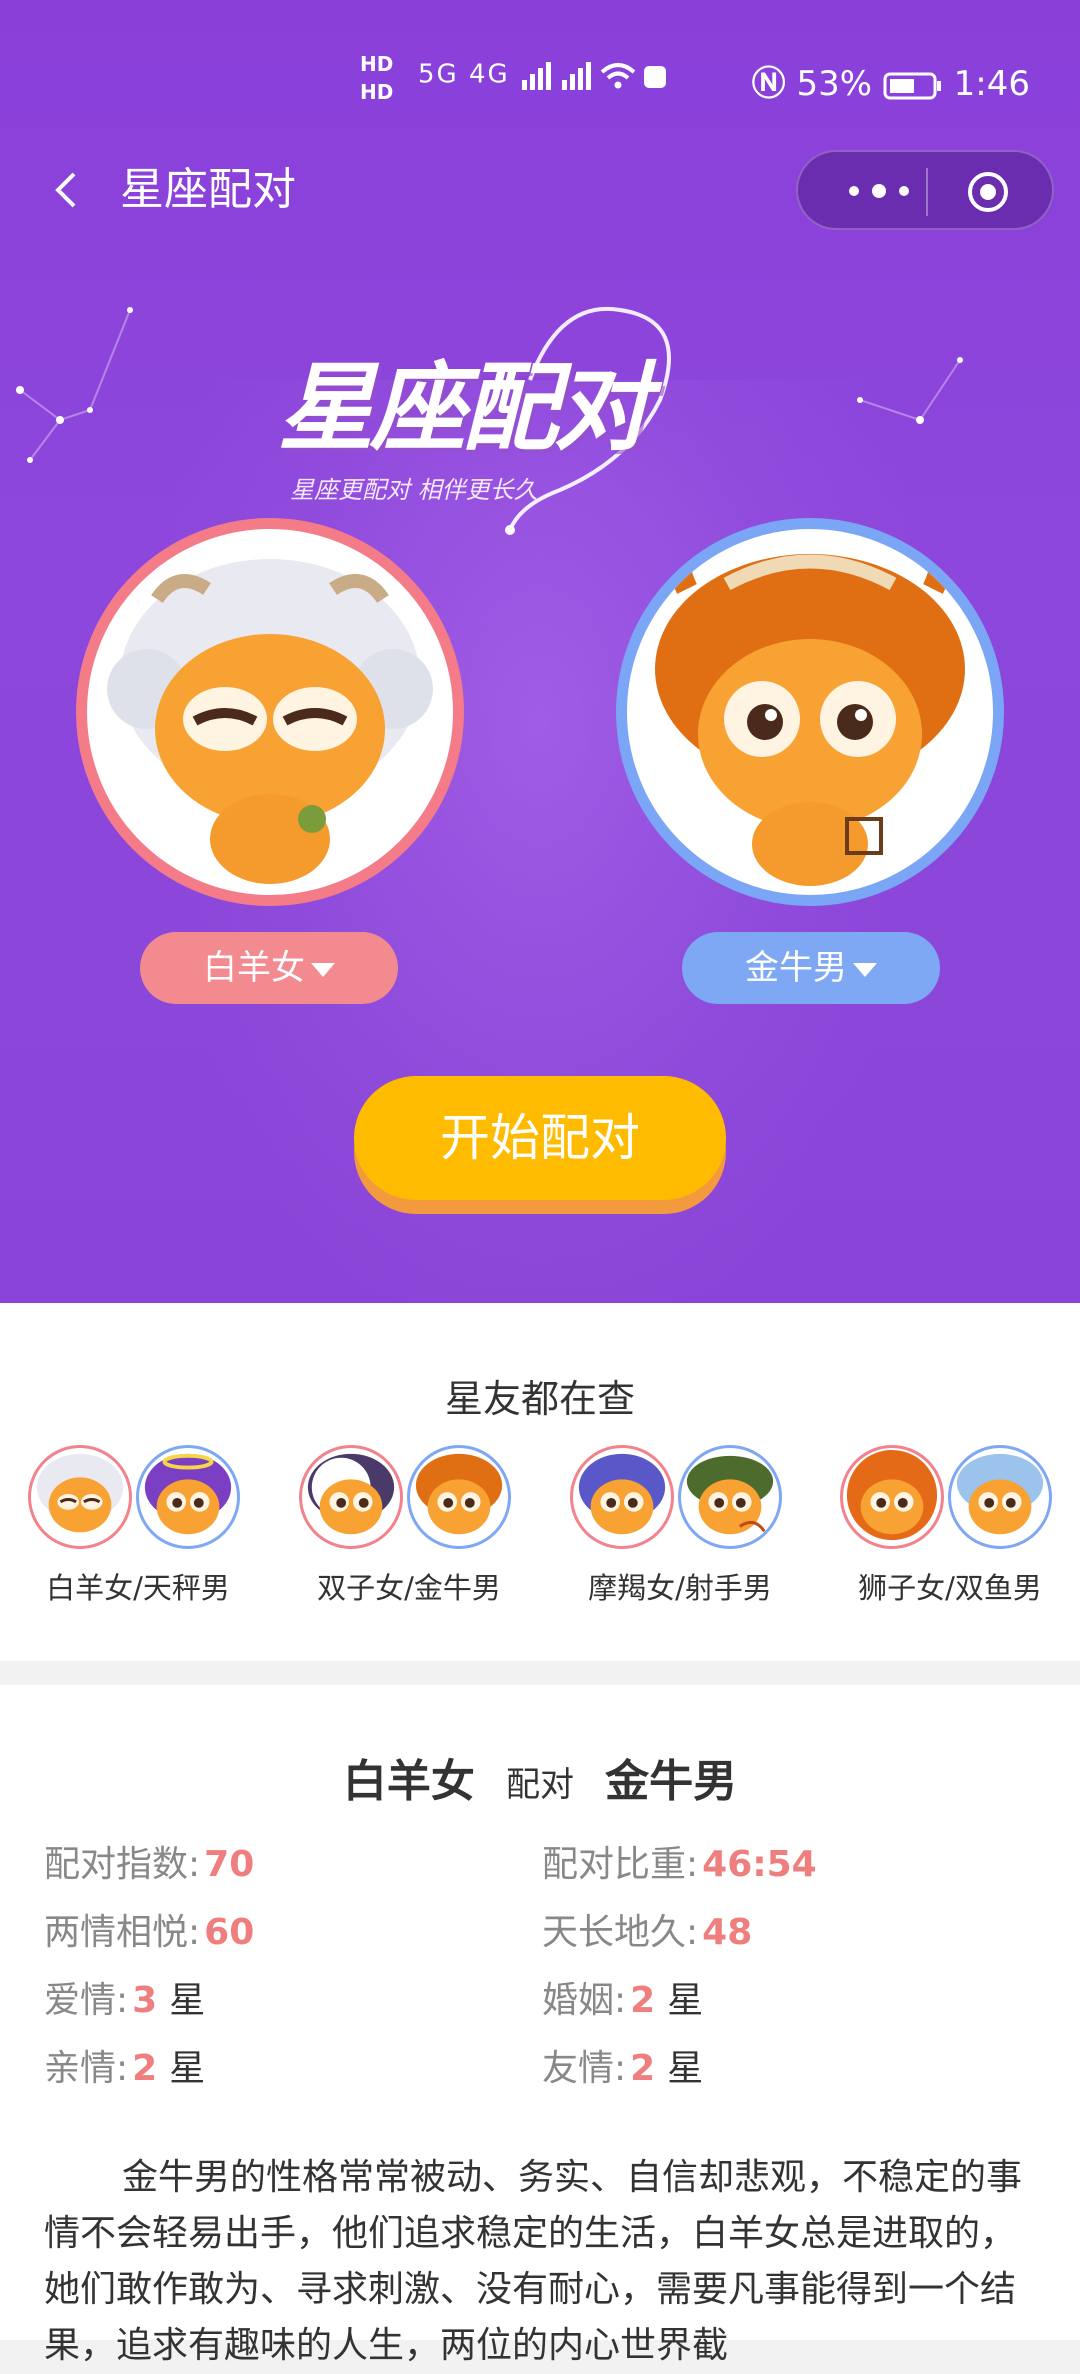  What do you see at coordinates (376, 78) in the screenshot?
I see `hd-indicator: HD HD` at bounding box center [376, 78].